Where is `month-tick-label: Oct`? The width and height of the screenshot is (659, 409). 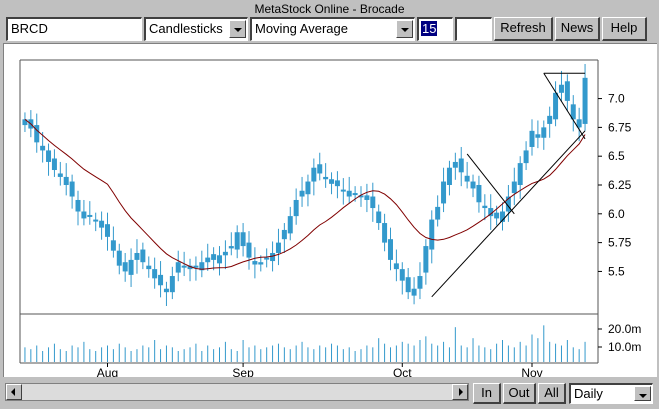
month-tick-label: Oct is located at coordinates (402, 371).